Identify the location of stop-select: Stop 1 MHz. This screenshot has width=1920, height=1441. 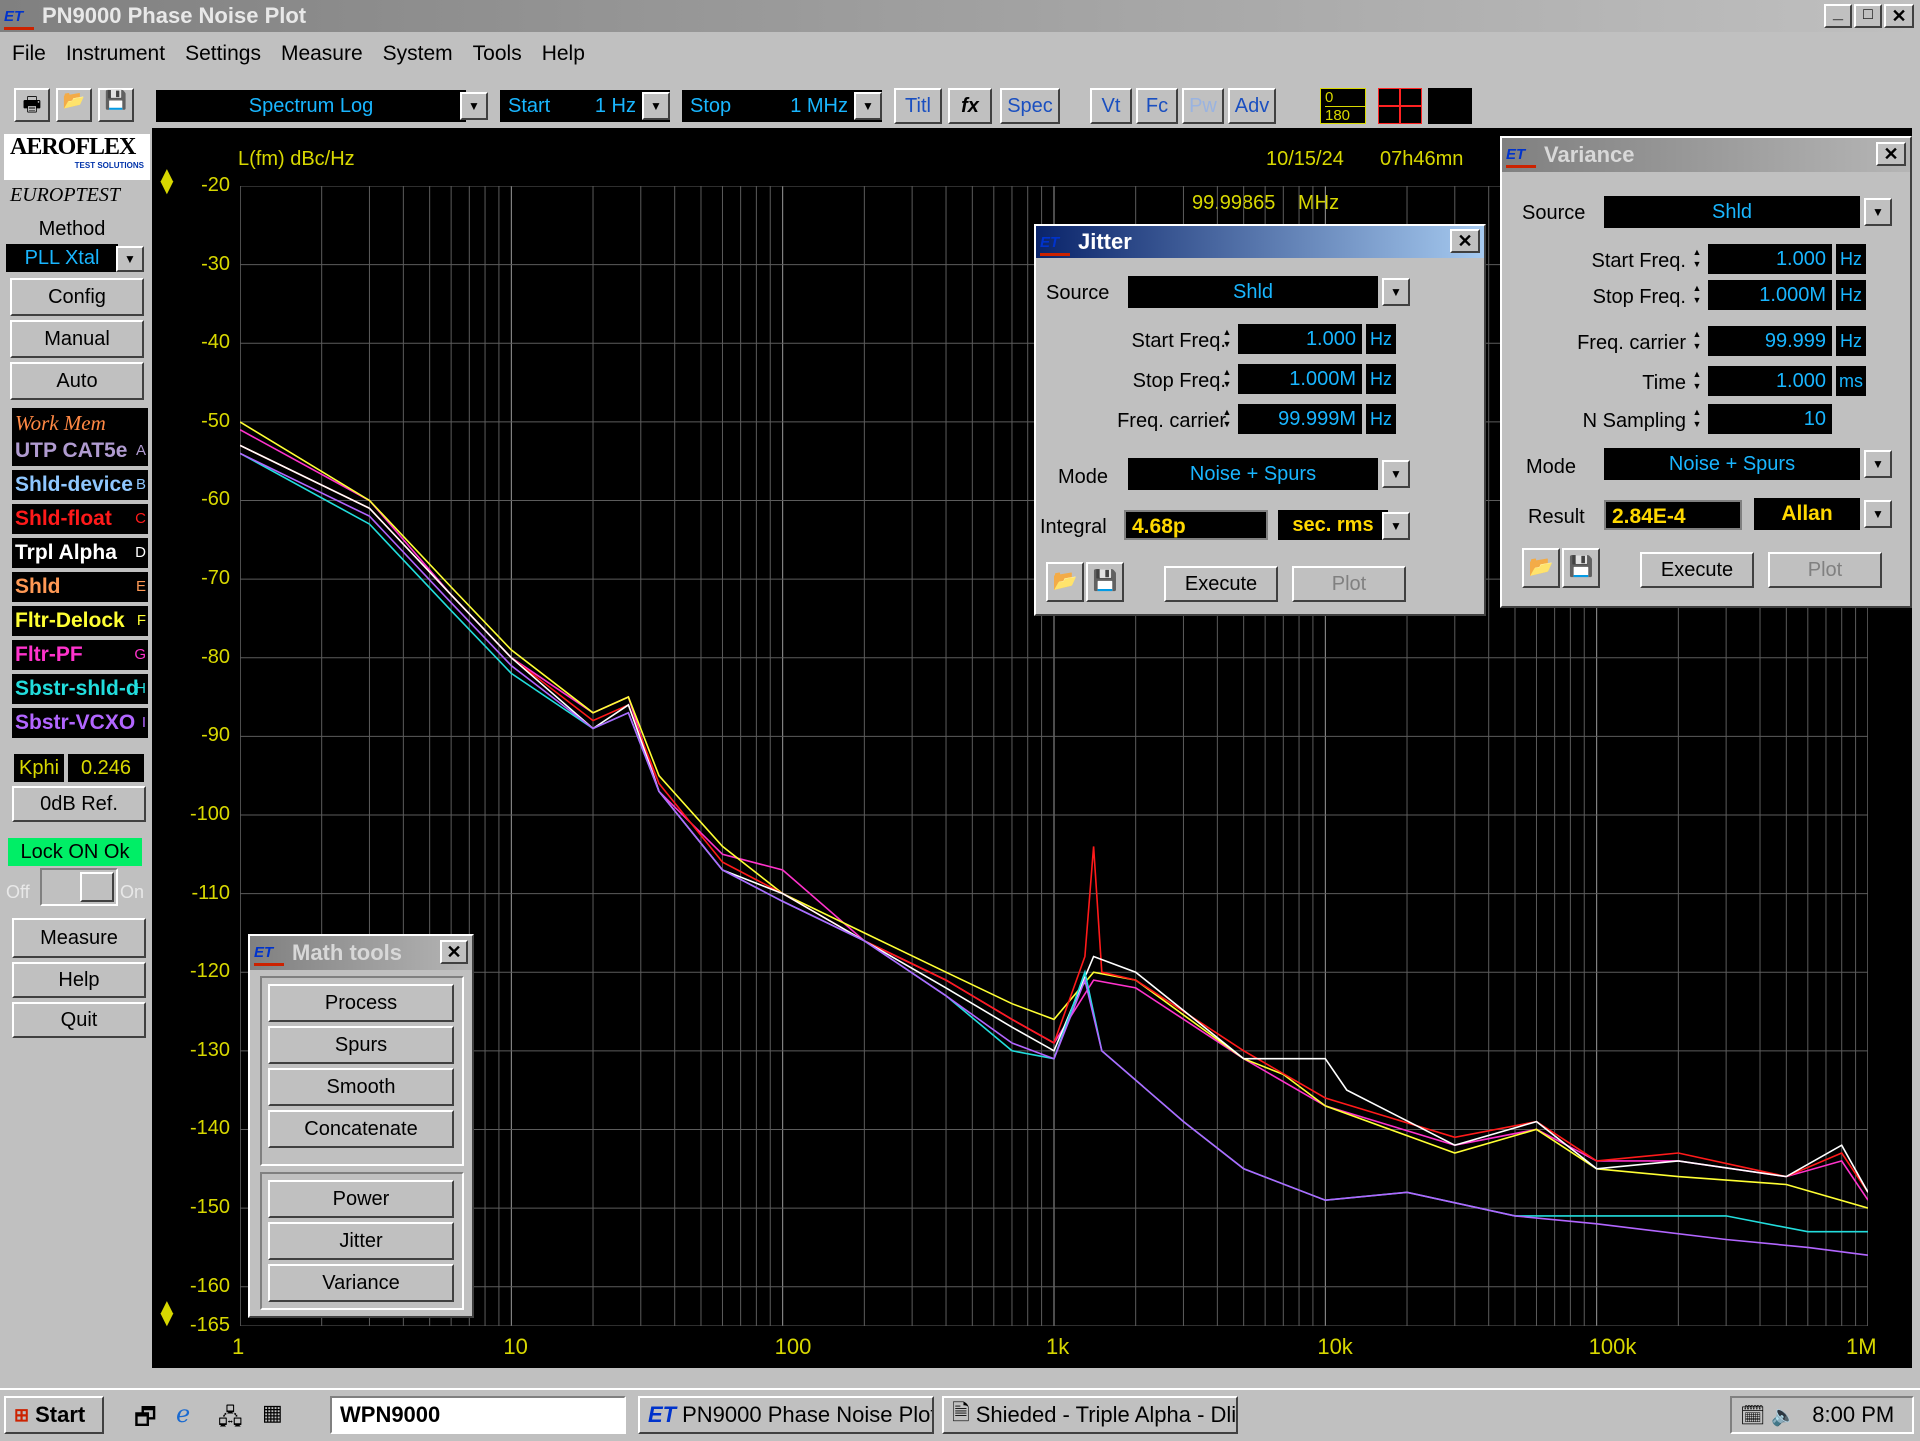
(782, 106).